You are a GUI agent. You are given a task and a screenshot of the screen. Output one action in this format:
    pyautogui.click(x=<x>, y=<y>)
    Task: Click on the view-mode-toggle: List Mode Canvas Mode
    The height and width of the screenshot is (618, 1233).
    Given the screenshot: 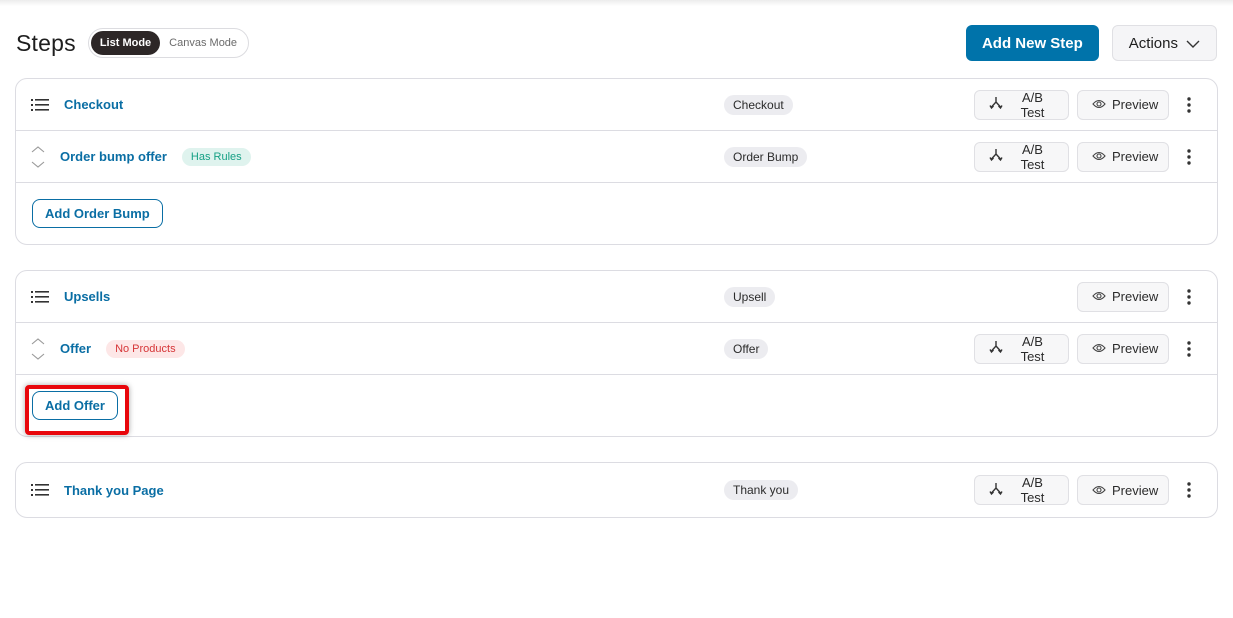 What is the action you would take?
    pyautogui.click(x=168, y=43)
    